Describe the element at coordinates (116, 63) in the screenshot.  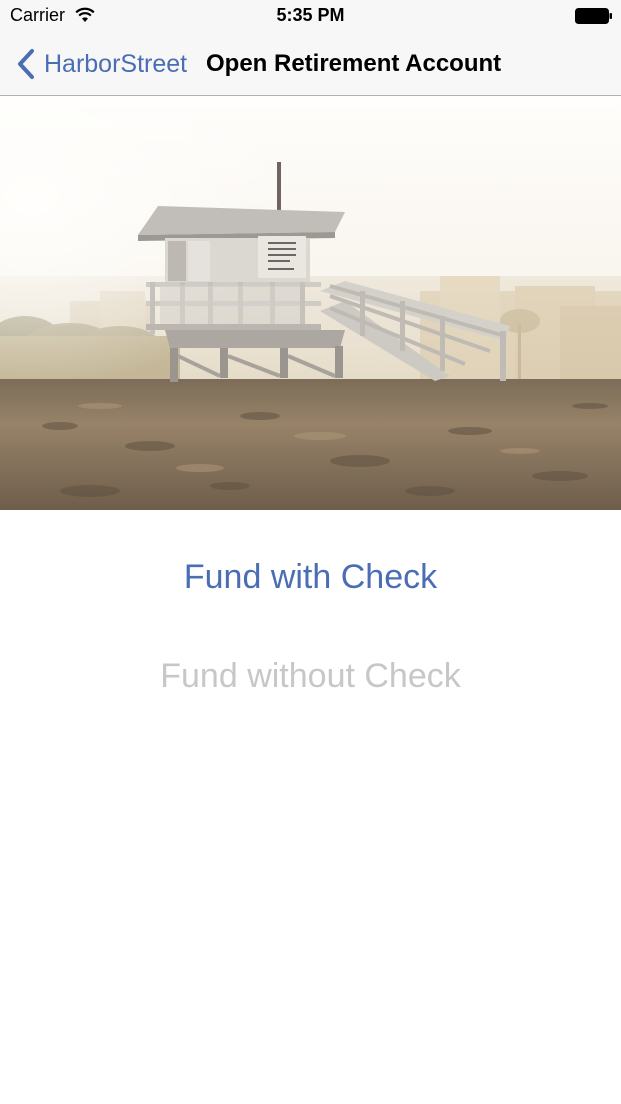
I see `back-button-label: HarborStreet` at that location.